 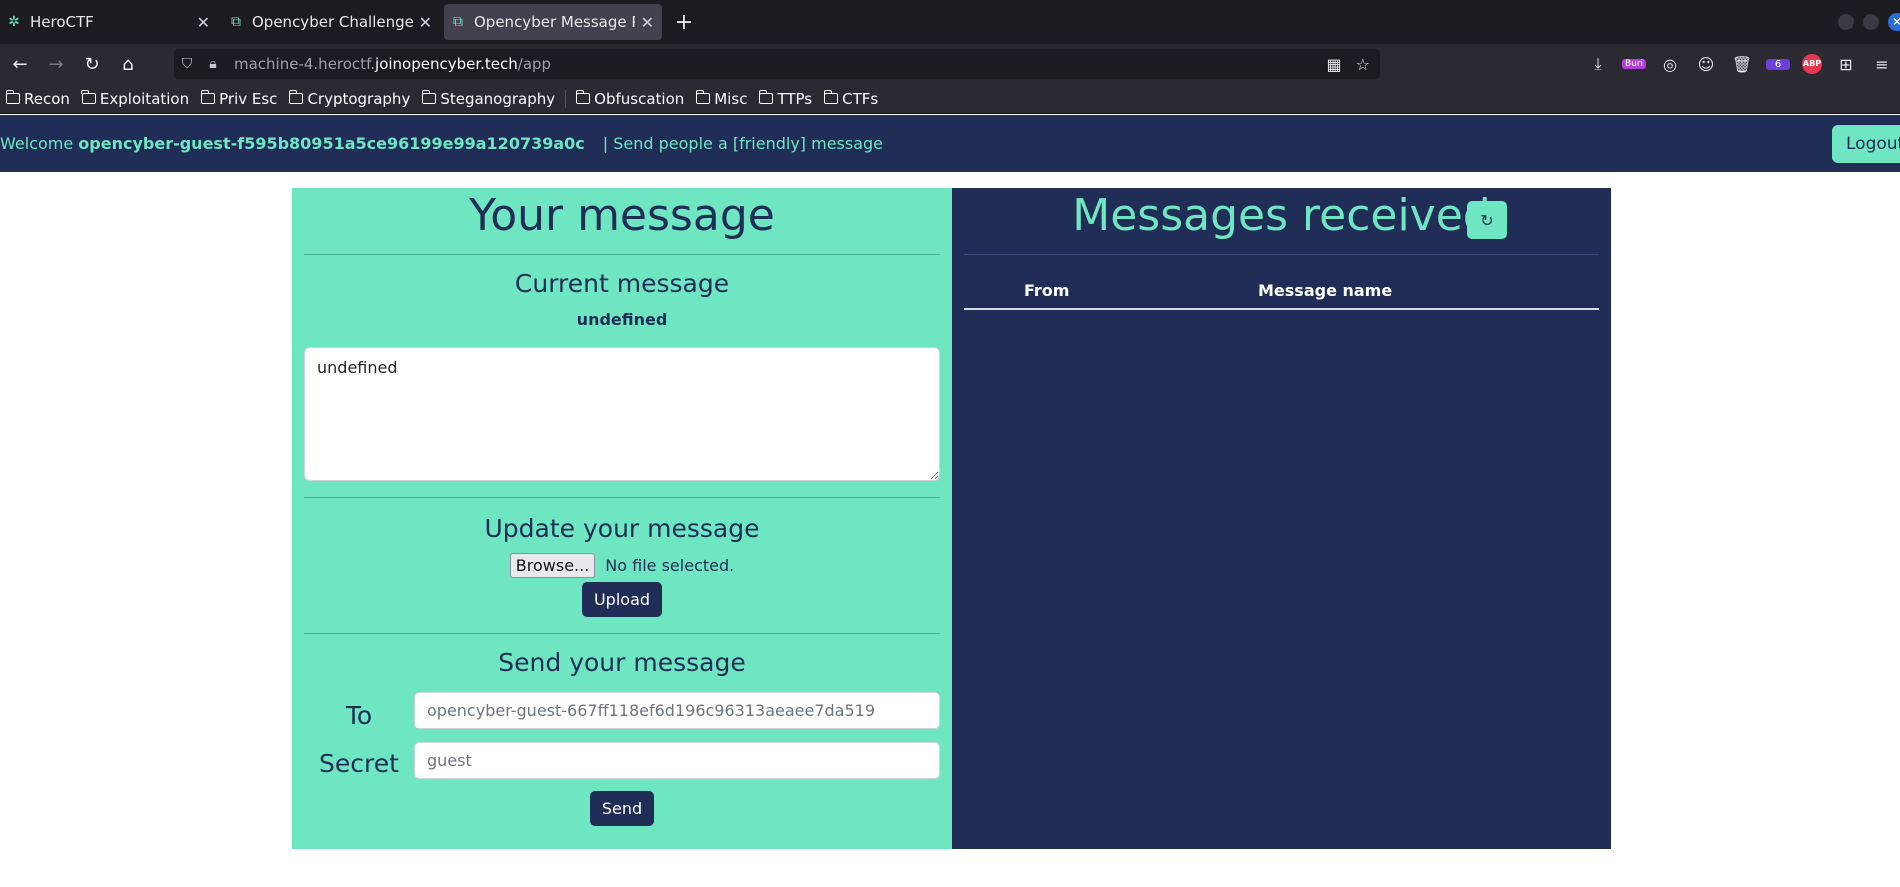 I want to click on face-extension-icon: ☺, so click(x=1706, y=64).